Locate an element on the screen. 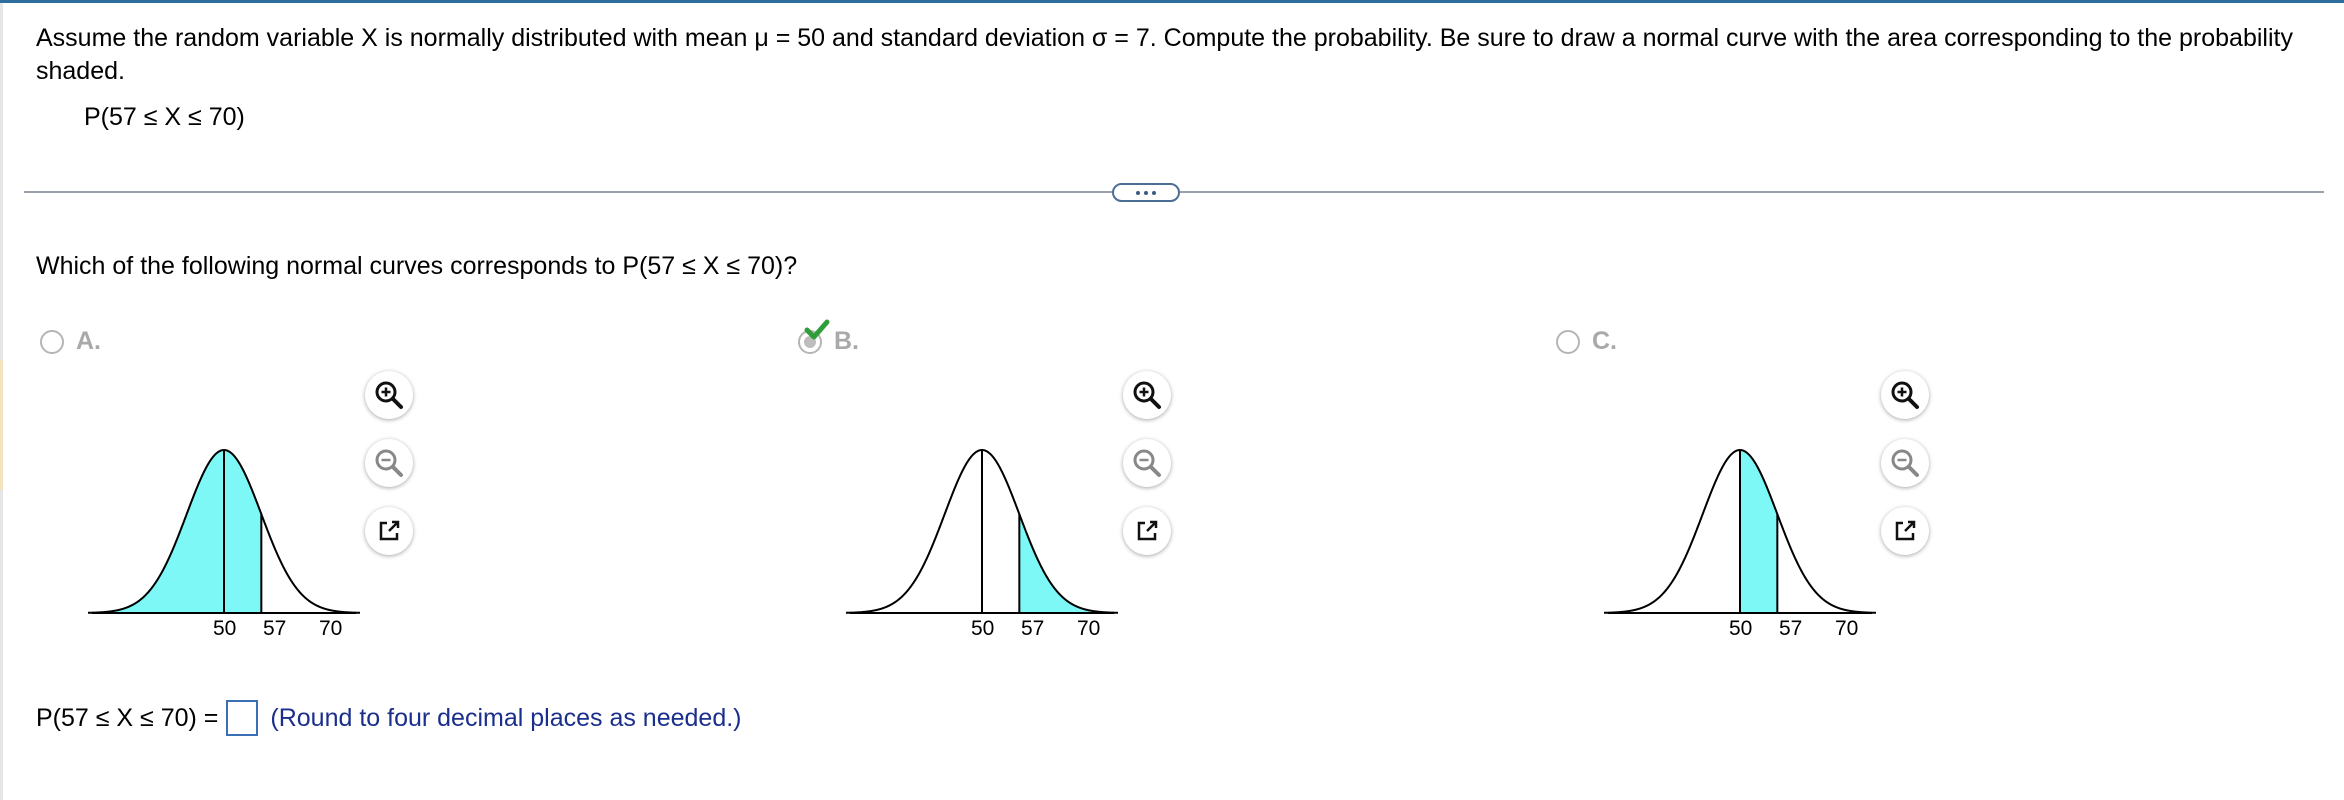 The image size is (2344, 800). popout-button-b is located at coordinates (1147, 531).